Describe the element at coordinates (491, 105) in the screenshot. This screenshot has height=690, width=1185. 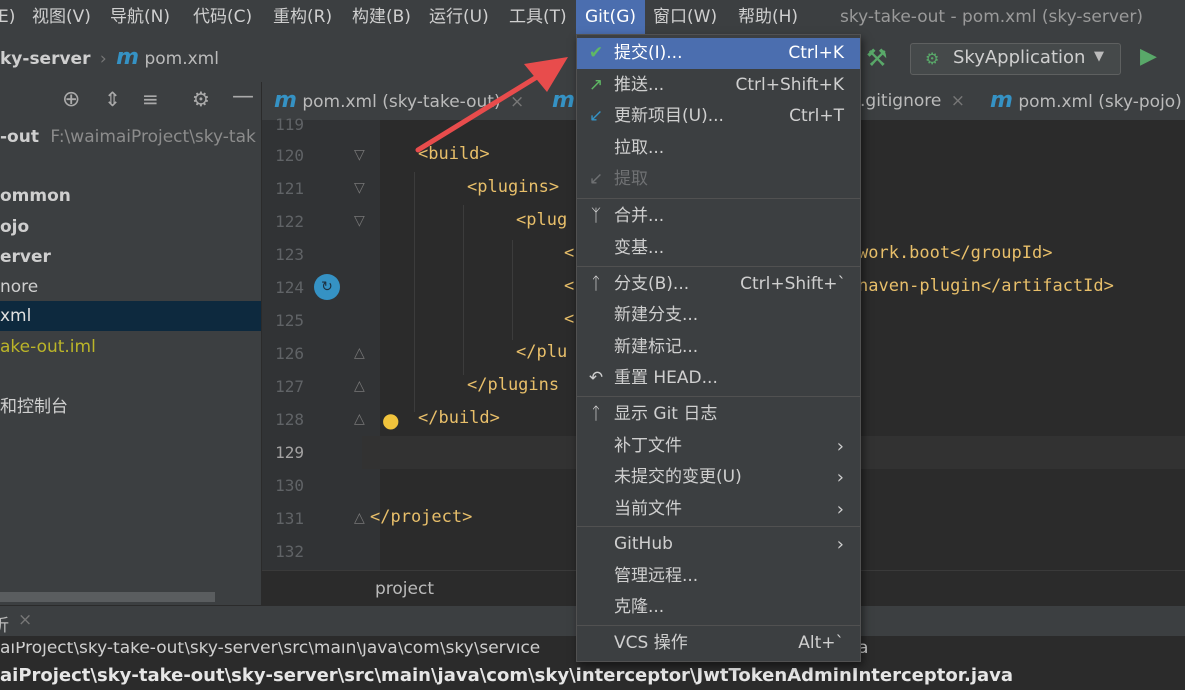
I see `annotation-arrow` at that location.